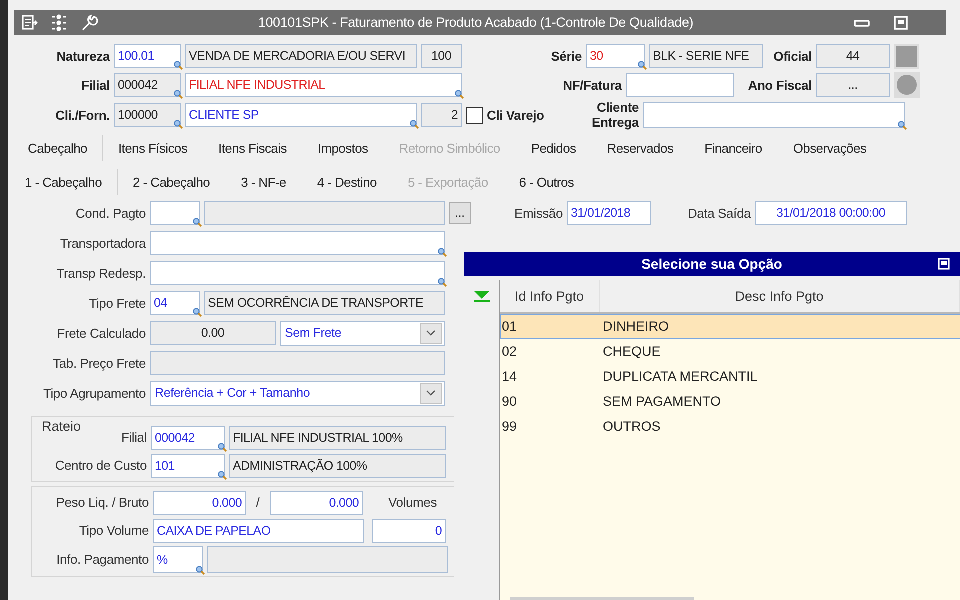  What do you see at coordinates (614, 115) in the screenshot?
I see `field-label: Cliente Entrega` at bounding box center [614, 115].